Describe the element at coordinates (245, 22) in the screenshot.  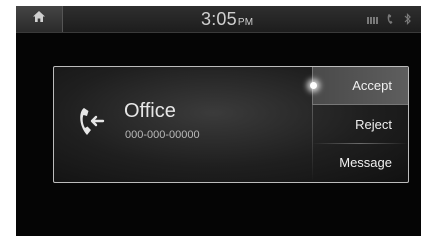
I see `clock-ampm: PM` at that location.